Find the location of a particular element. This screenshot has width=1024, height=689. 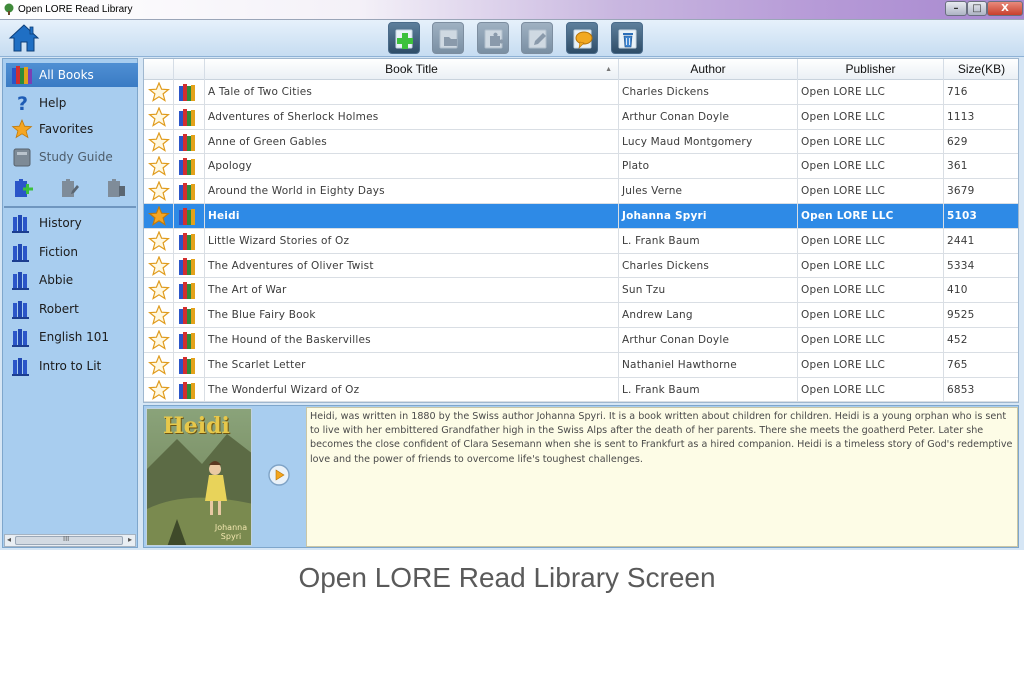

sidebar-item-label: Favorites is located at coordinates (66, 129).